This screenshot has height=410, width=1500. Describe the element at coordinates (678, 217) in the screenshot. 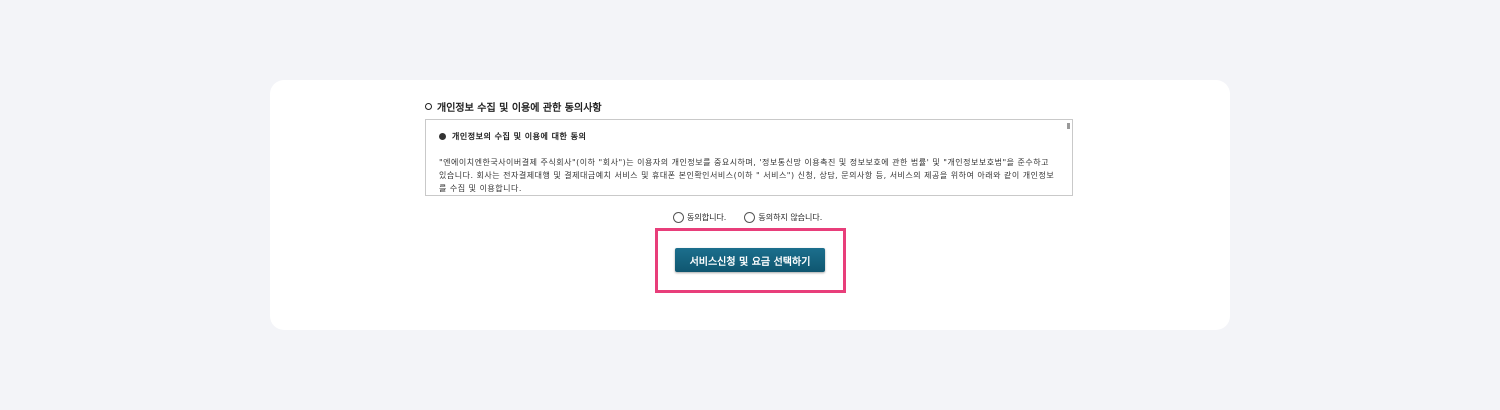

I see `agree-radio-icon` at that location.